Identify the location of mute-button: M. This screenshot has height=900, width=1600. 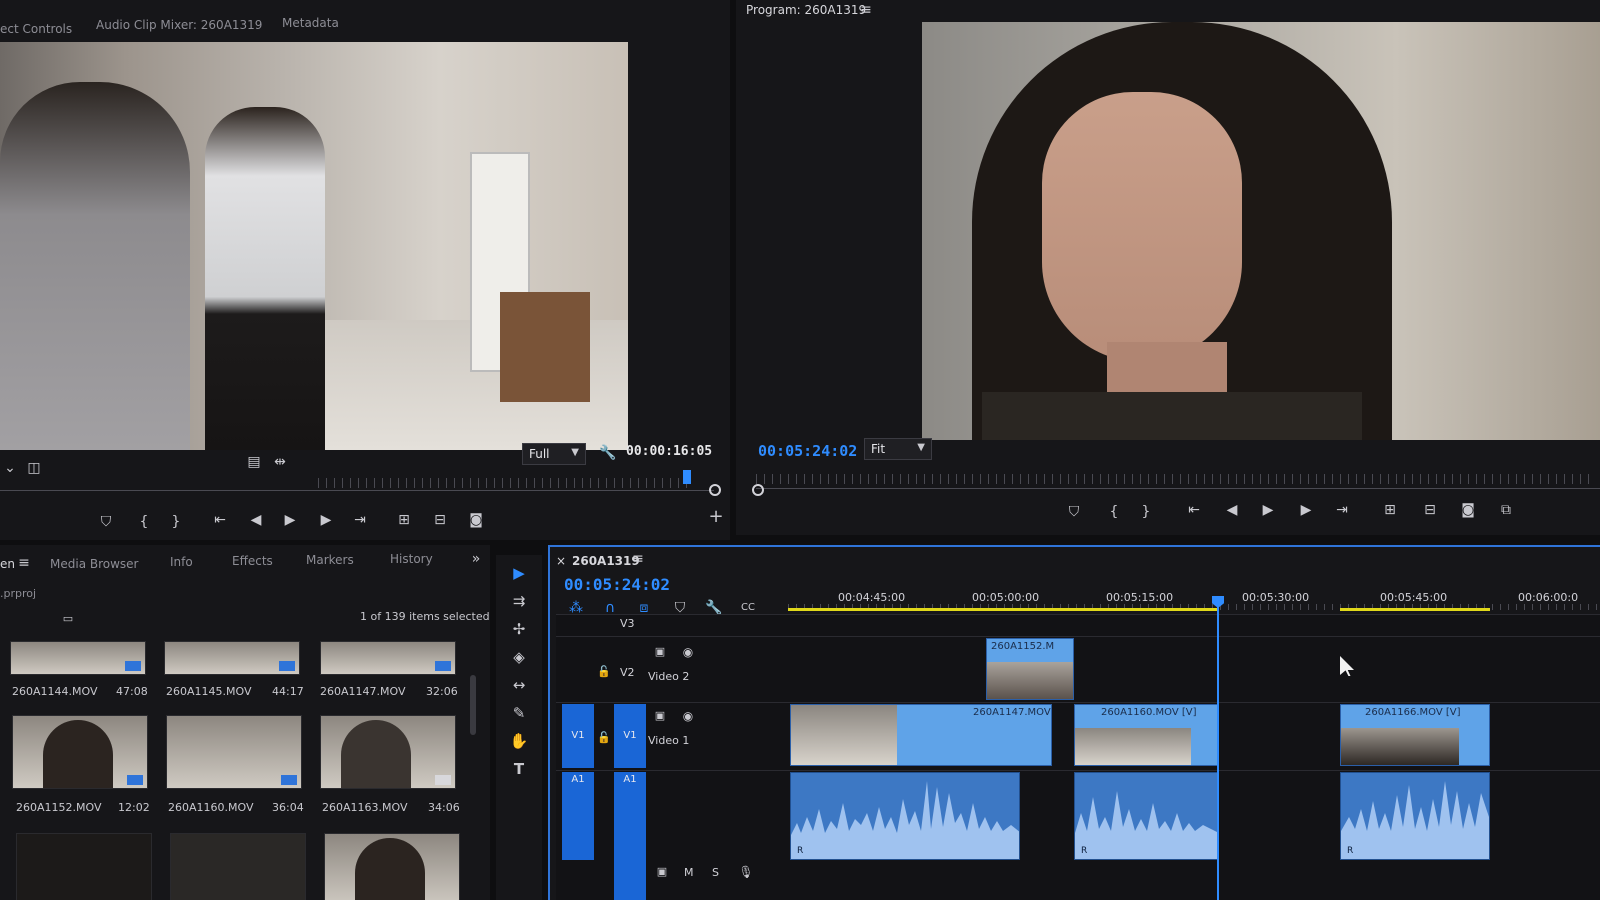
(689, 872).